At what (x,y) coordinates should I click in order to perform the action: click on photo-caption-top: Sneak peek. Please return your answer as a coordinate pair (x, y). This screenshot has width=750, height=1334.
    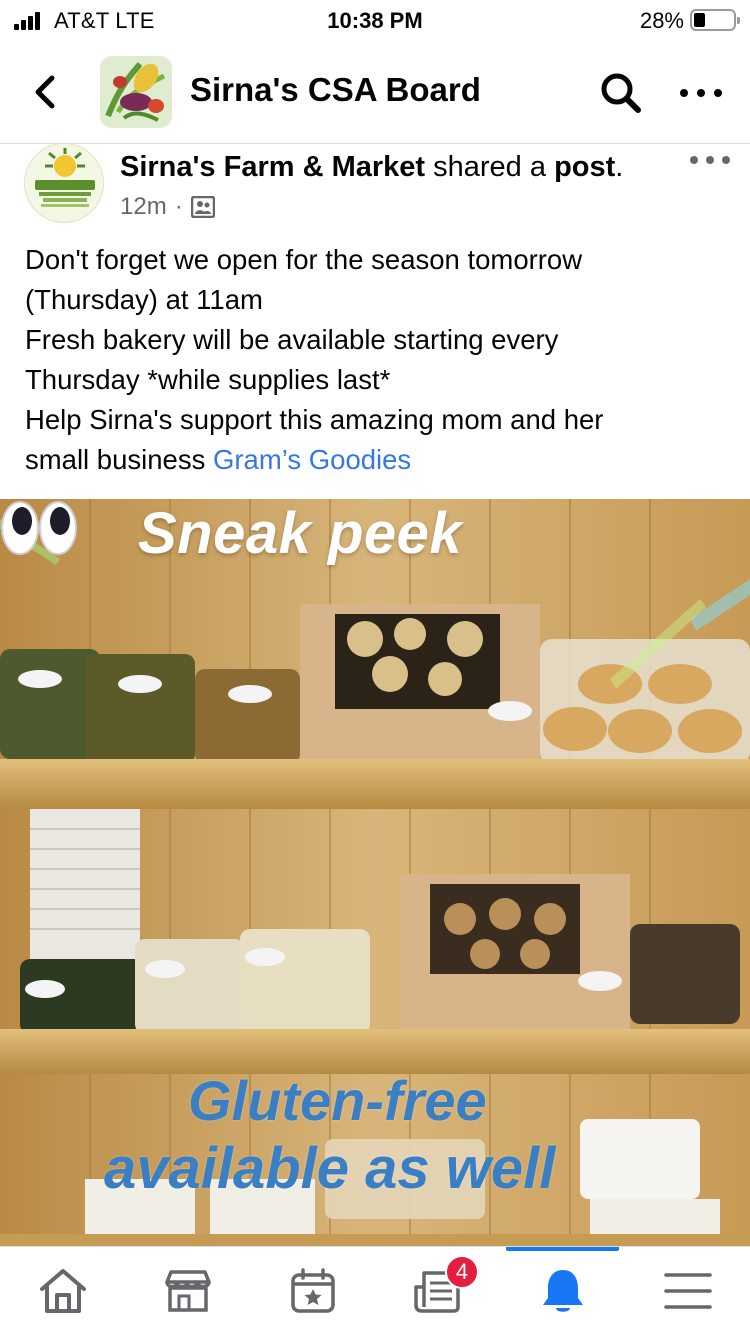
    Looking at the image, I should click on (300, 533).